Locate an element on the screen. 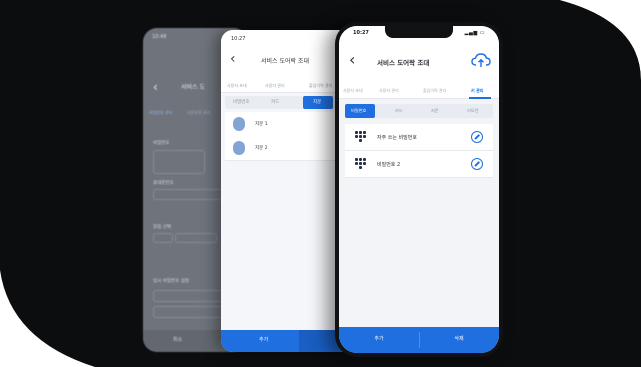 The height and width of the screenshot is (367, 641). segment-control: 비밀번호 카드 지문 리모컨 is located at coordinates (419, 111).